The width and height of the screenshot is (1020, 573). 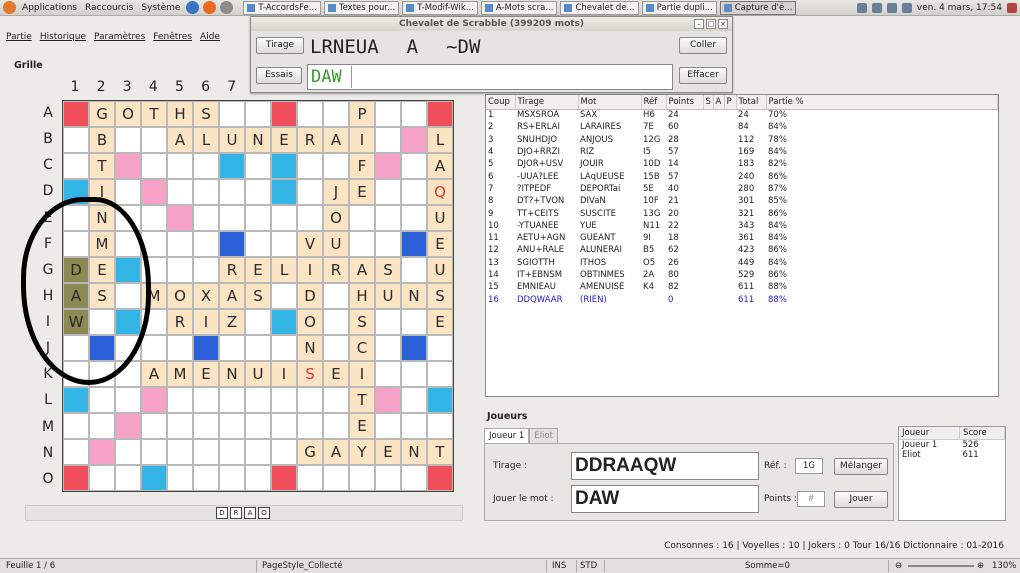 I want to click on clock: ven. 4 mars, 17:54, so click(x=959, y=8).